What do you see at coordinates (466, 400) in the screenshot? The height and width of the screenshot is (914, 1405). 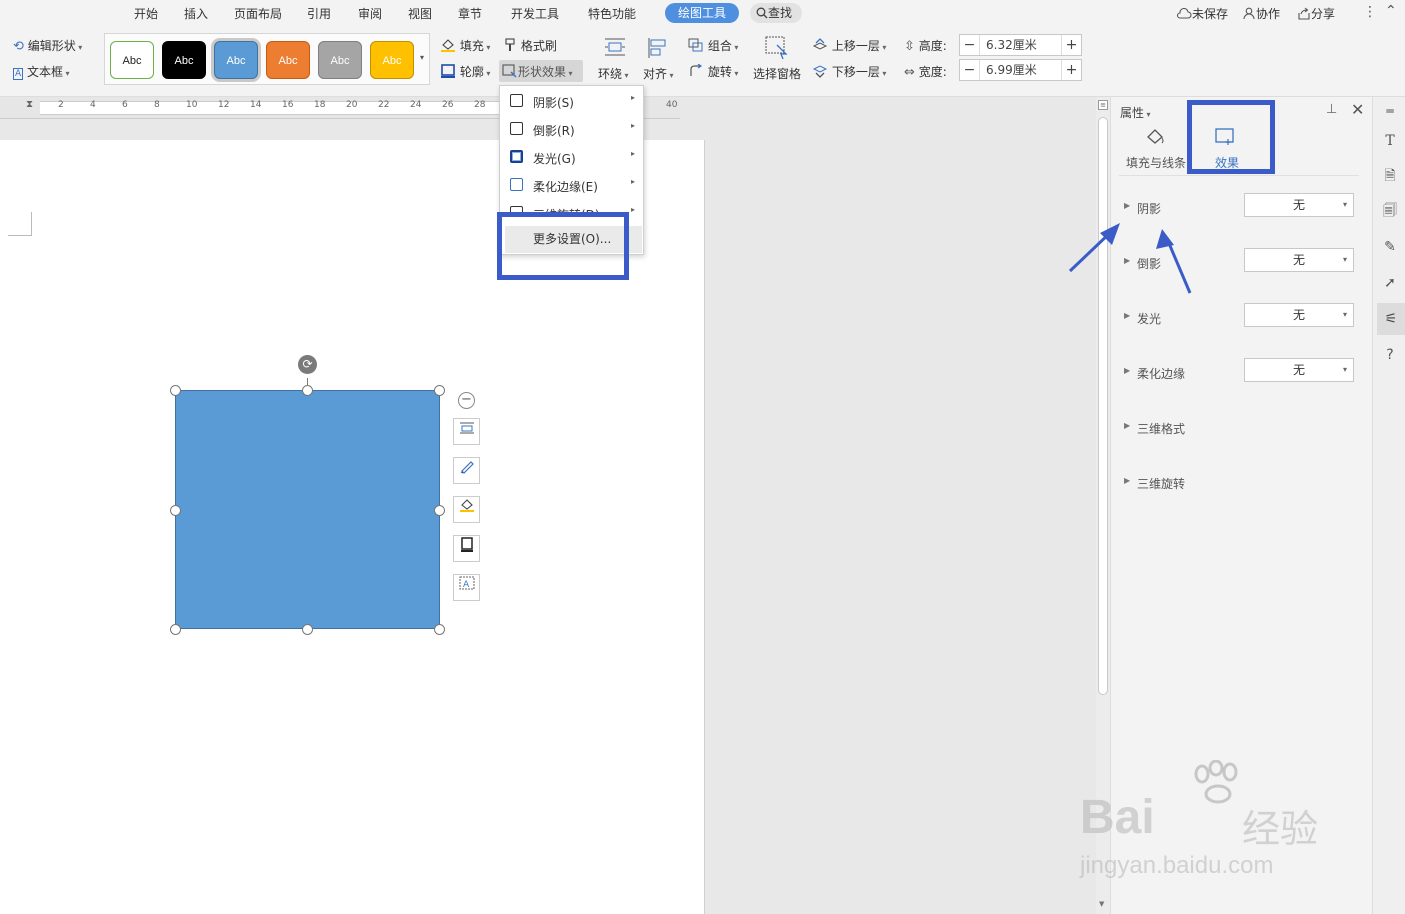 I see `collapse-tools-icon: −` at bounding box center [466, 400].